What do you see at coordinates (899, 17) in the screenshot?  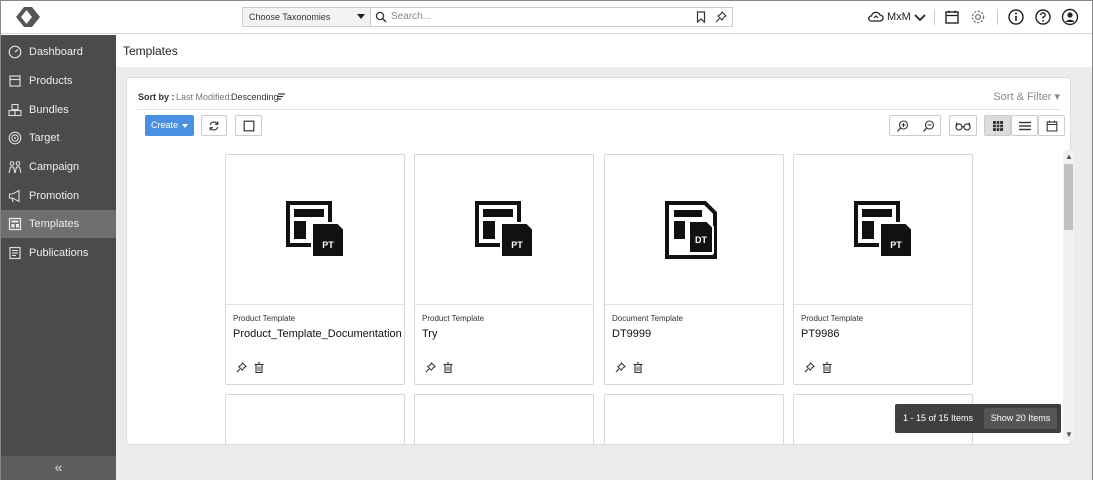 I see `user-context-label: MxM` at bounding box center [899, 17].